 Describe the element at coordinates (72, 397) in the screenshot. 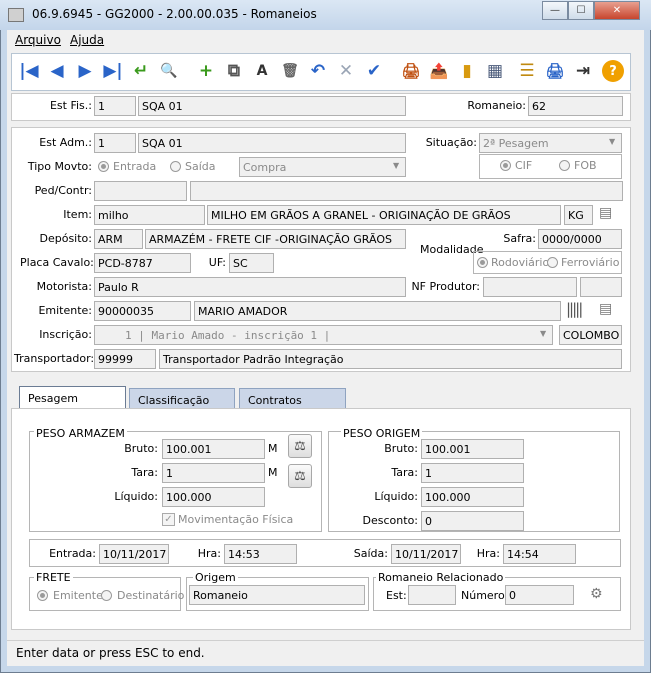

I see `tab-pesagem: Pesagem` at that location.